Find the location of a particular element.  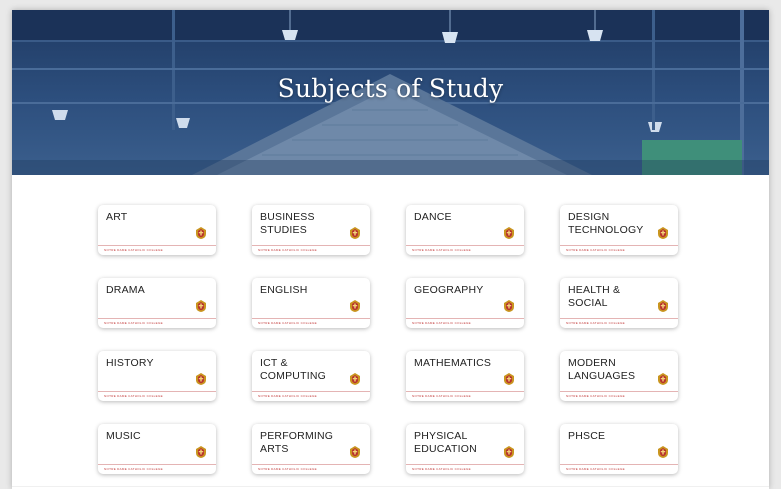

subject-card-drama: DRAMA NOTRE DAME CATHOLIC COLLEGE is located at coordinates (157, 303).